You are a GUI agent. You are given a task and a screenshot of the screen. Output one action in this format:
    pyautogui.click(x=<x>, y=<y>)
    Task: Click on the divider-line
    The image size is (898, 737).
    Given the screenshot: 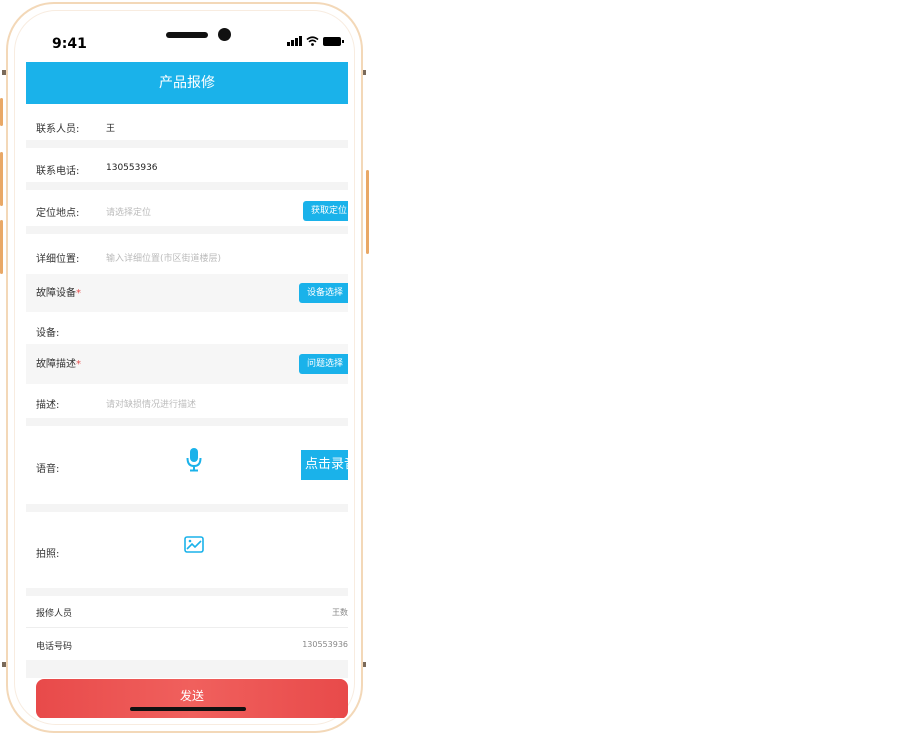 What is the action you would take?
    pyautogui.click(x=187, y=627)
    